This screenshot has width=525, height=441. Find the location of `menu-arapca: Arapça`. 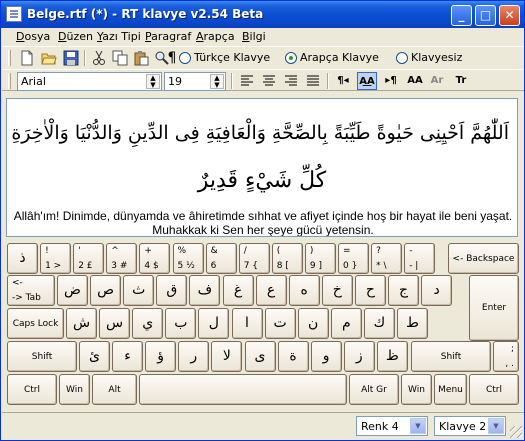

menu-arapca: Arapça is located at coordinates (215, 36).